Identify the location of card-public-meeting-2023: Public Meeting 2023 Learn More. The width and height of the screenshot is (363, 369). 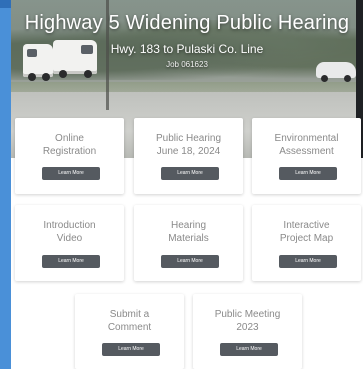
(247, 331).